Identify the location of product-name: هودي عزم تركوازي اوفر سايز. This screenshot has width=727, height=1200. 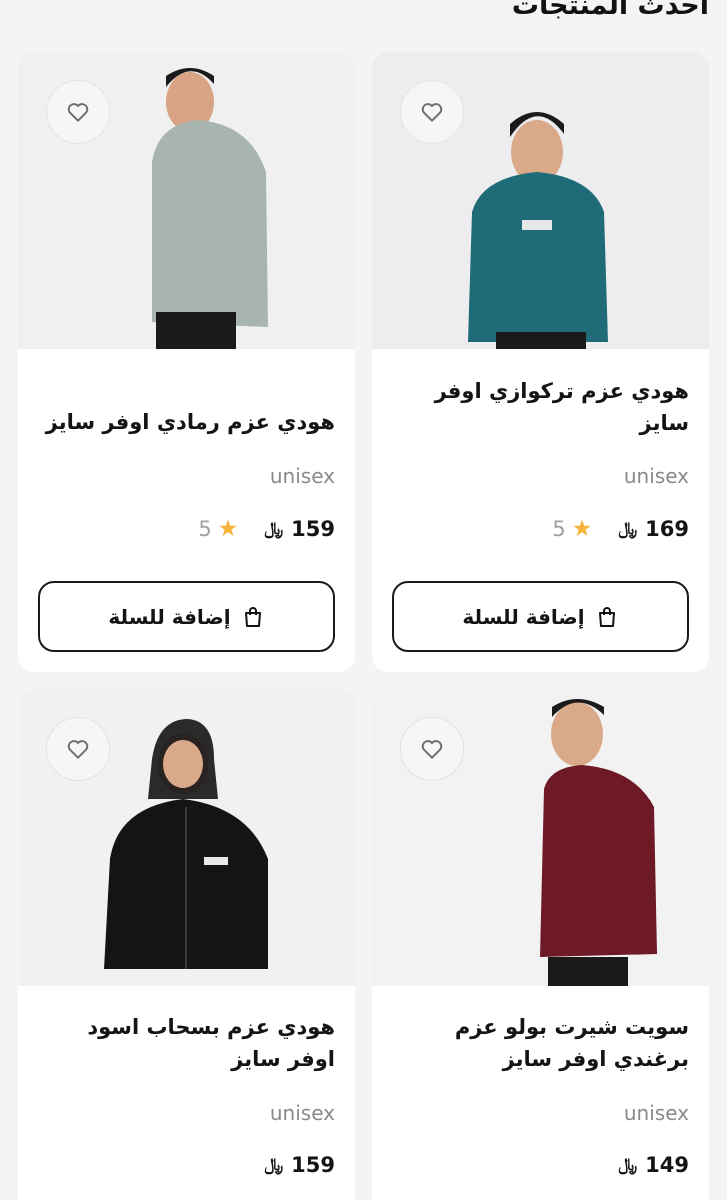
(540, 407).